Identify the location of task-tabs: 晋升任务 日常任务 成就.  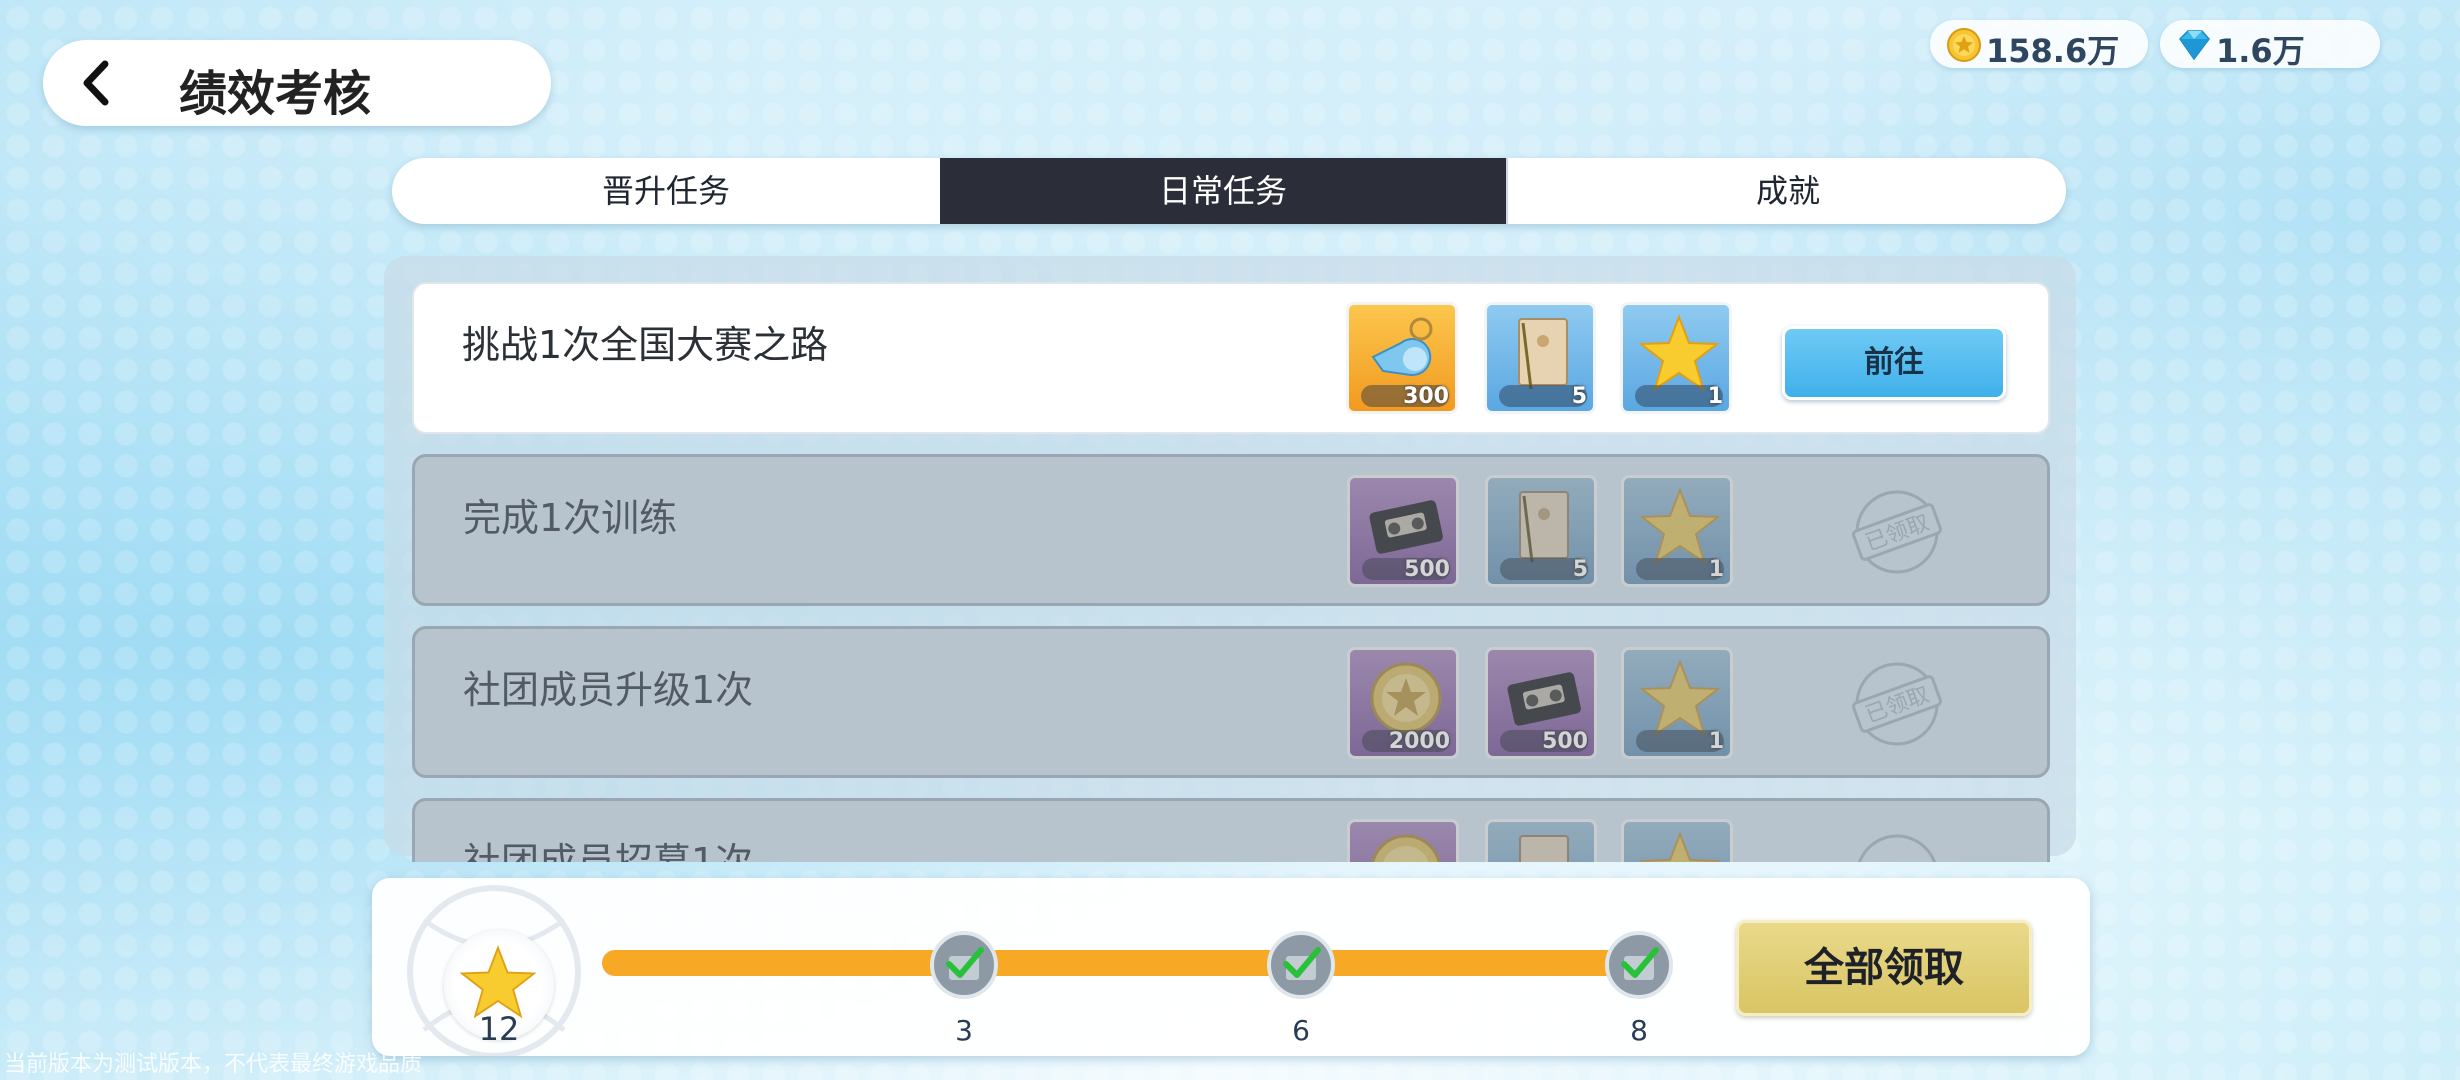
(1229, 191).